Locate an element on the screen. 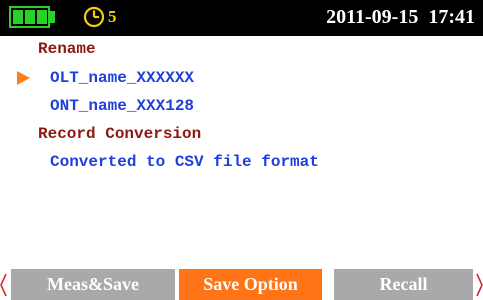 The height and width of the screenshot is (300, 483). record-conversion-heading: Record Conversion is located at coordinates (120, 134).